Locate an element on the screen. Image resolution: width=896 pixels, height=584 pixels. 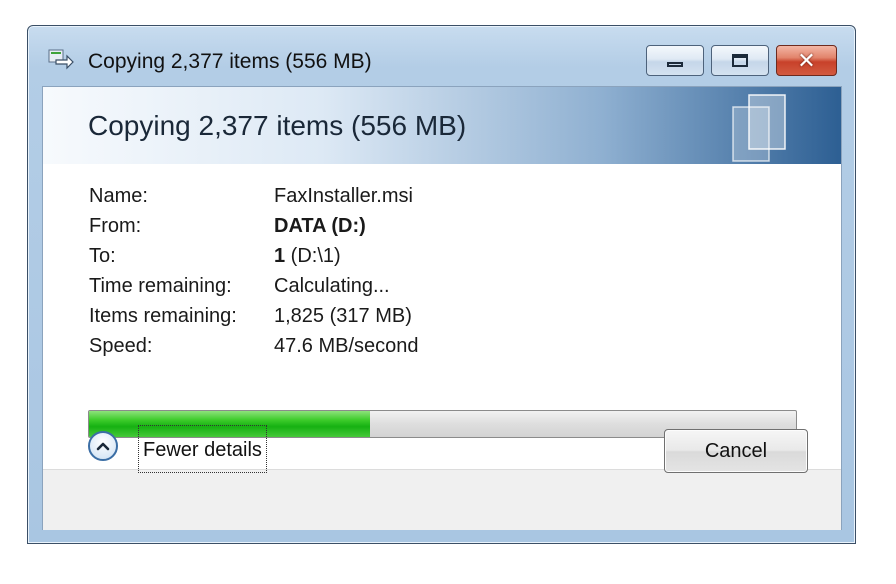
detail-label: Items remaining: is located at coordinates (163, 316).